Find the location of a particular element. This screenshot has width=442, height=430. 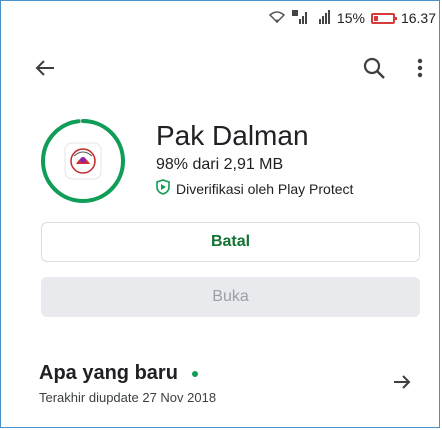

whats-new-heading: Apa yang baru is located at coordinates (118, 373).